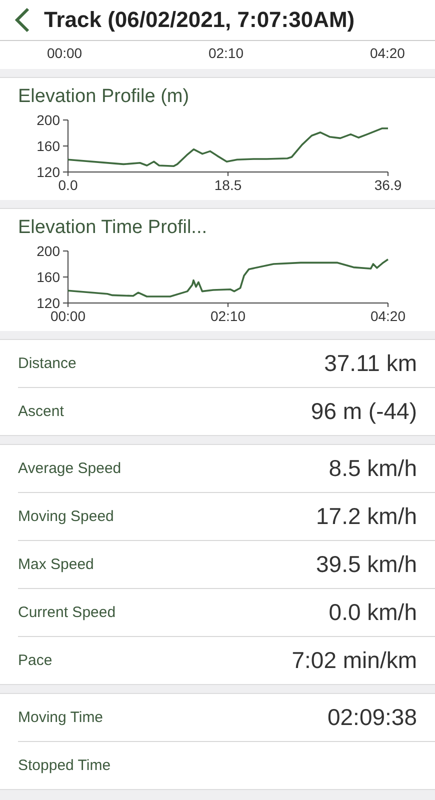 This screenshot has width=435, height=800. I want to click on stat-label: Pace, so click(35, 660).